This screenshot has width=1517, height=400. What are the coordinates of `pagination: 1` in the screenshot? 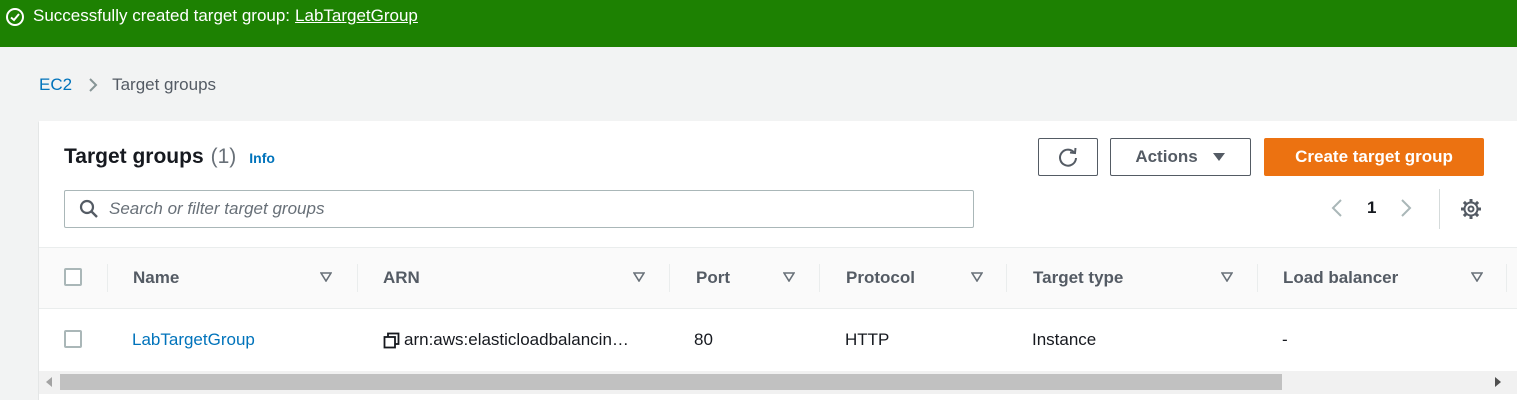 It's located at (1371, 208).